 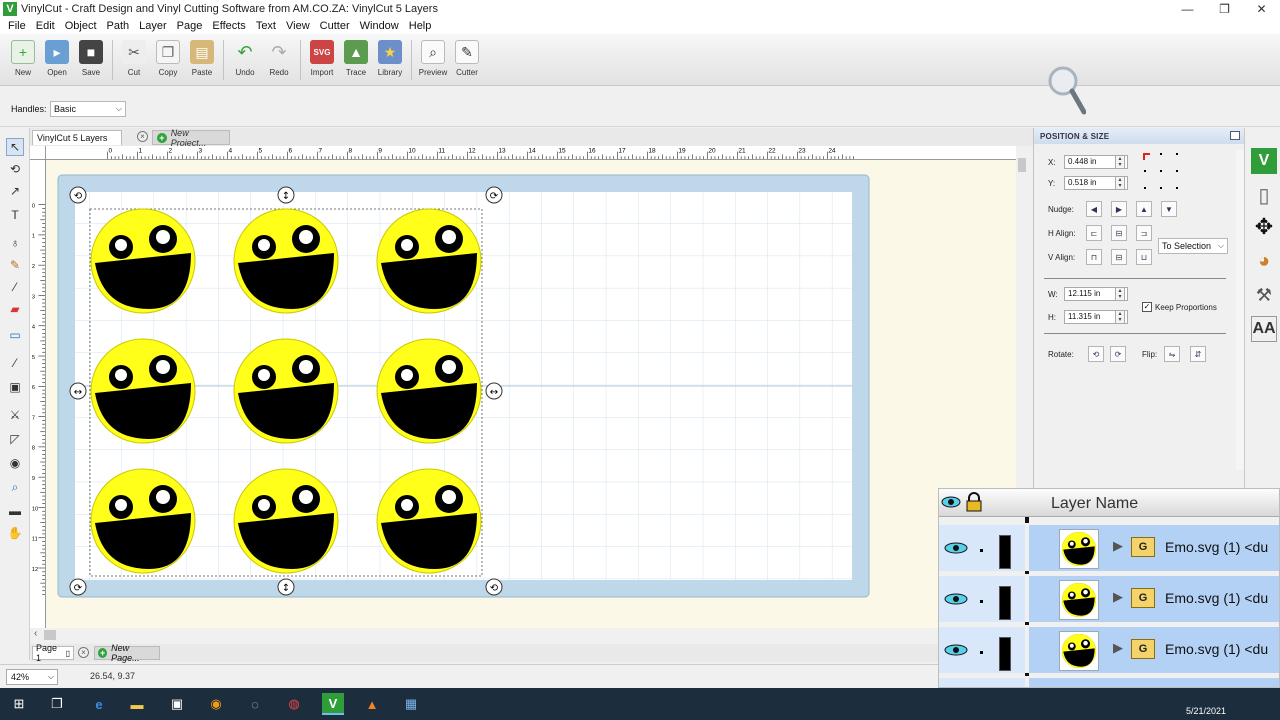 I want to click on zoom-select: 42% ⌵, so click(x=32, y=677).